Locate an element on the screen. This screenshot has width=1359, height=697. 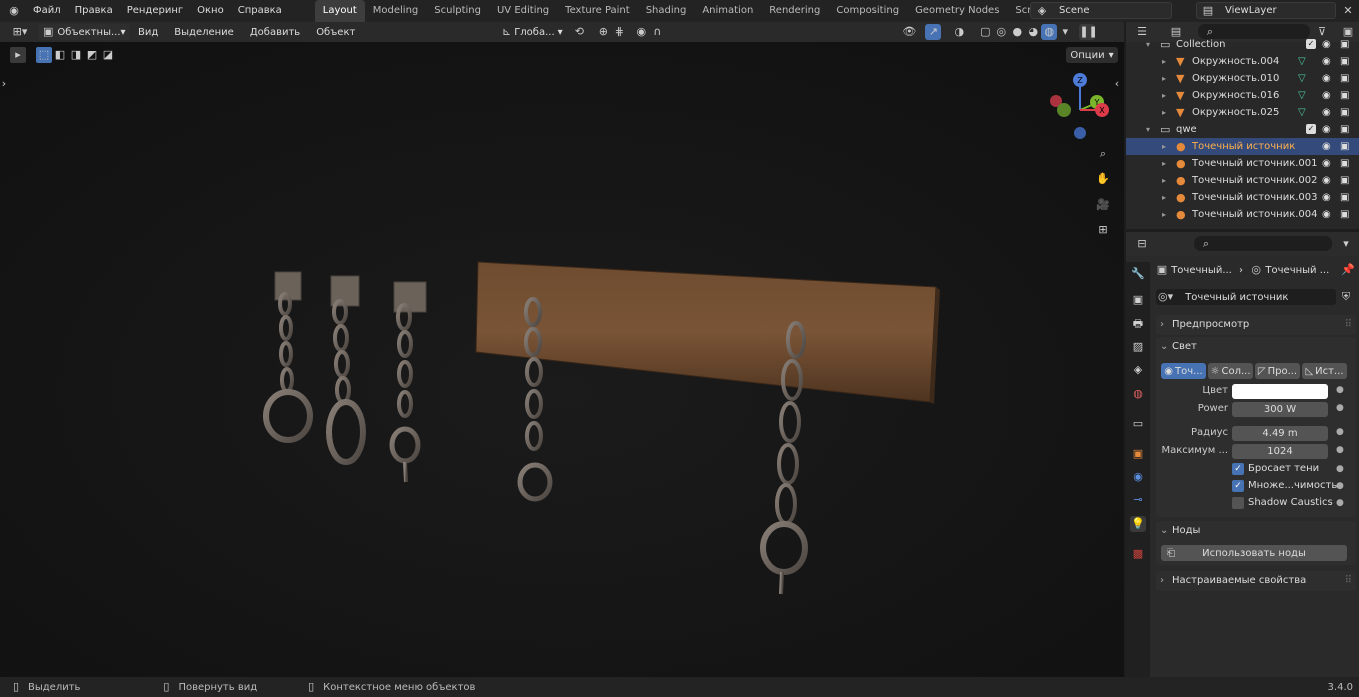
tab-compositing: Compositing is located at coordinates (867, 11).